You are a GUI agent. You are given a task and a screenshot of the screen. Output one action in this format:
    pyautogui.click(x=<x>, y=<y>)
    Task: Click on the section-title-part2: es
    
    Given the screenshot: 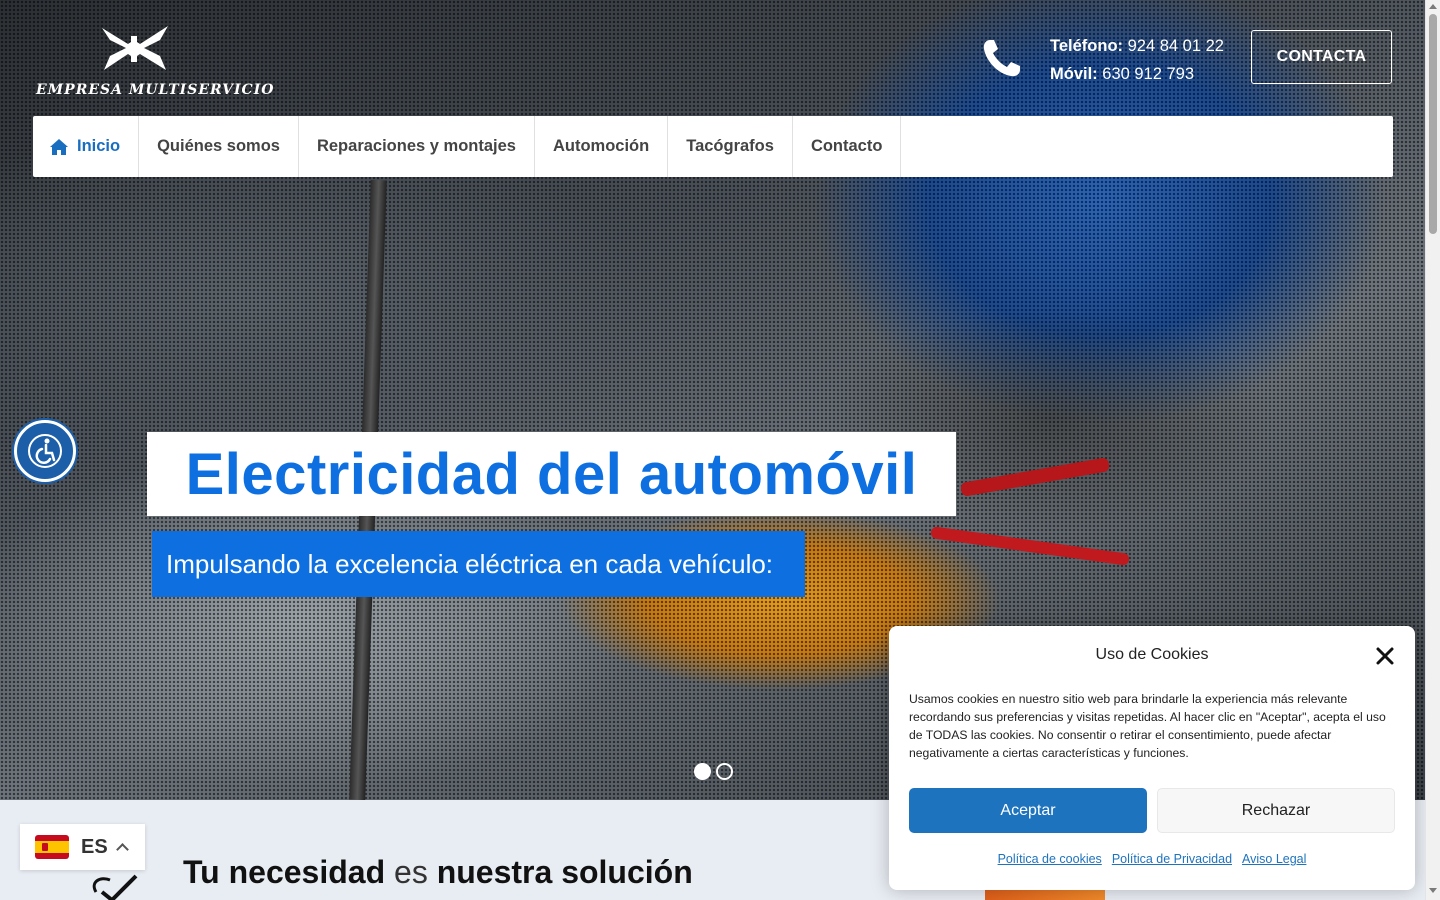 What is the action you would take?
    pyautogui.click(x=411, y=872)
    